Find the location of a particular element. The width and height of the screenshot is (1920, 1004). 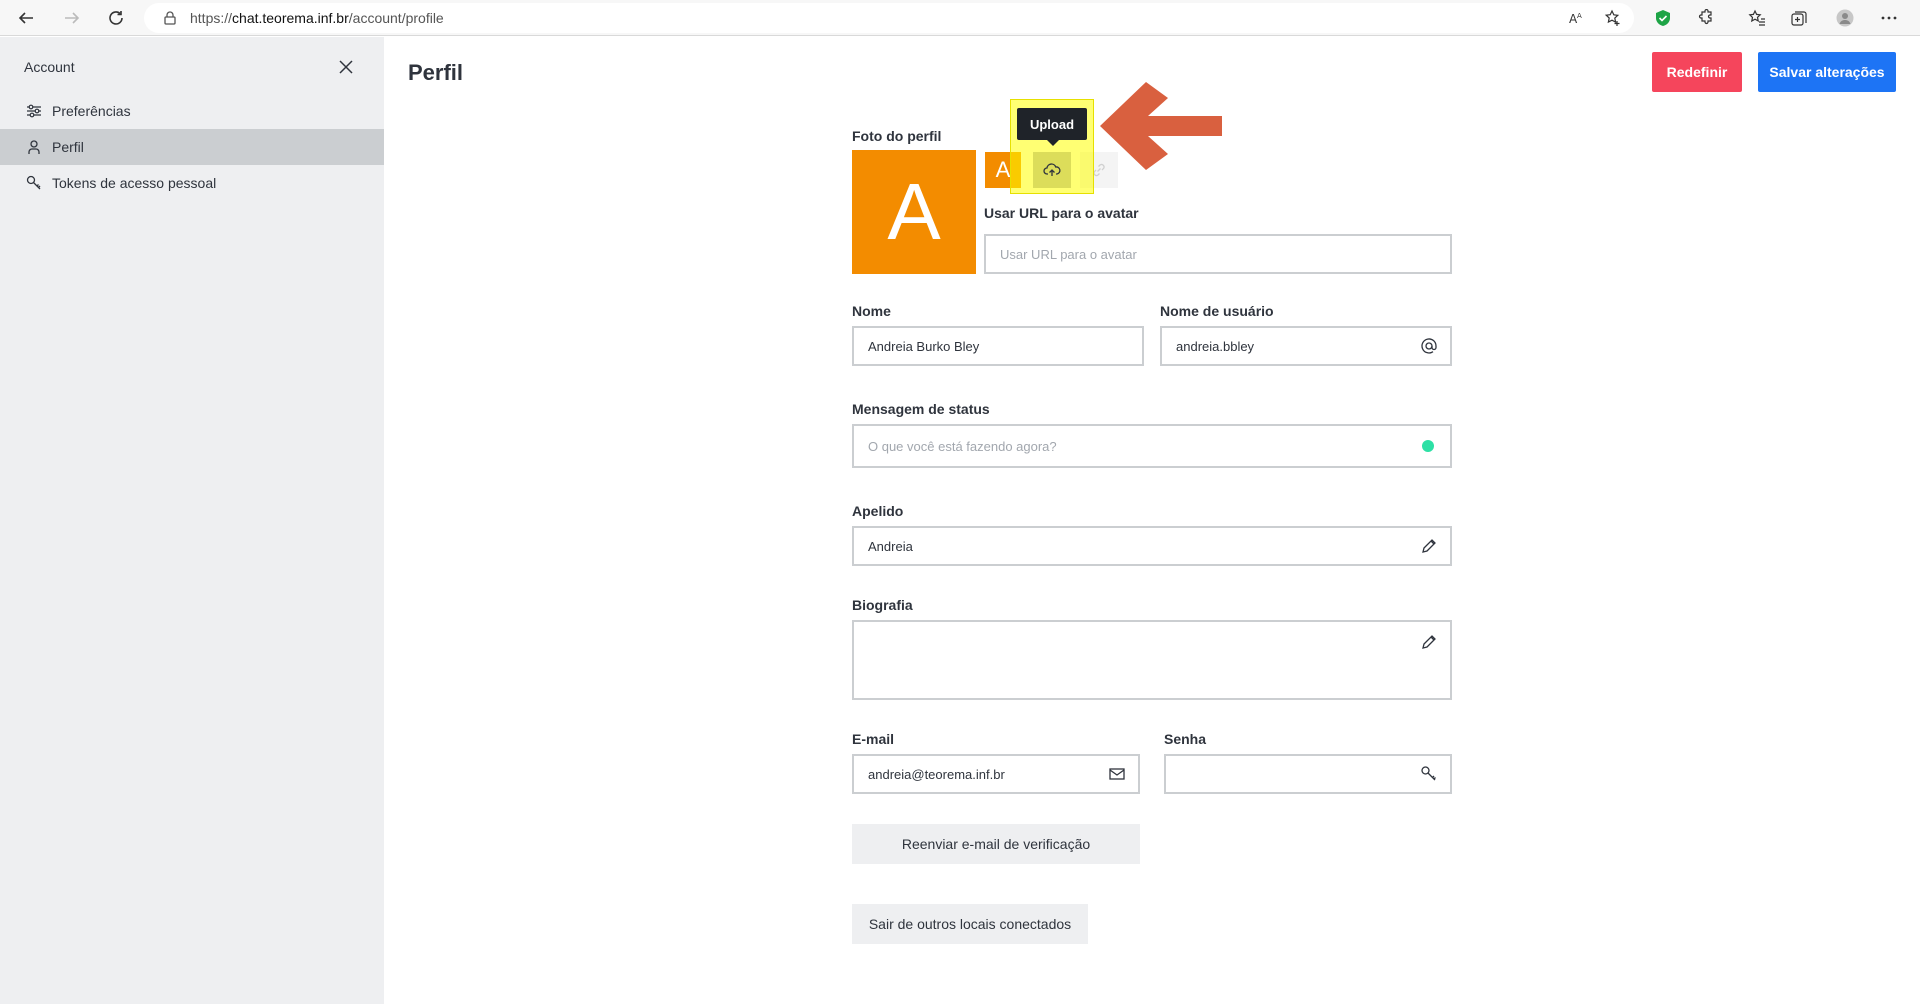

close-icon is located at coordinates (346, 67).